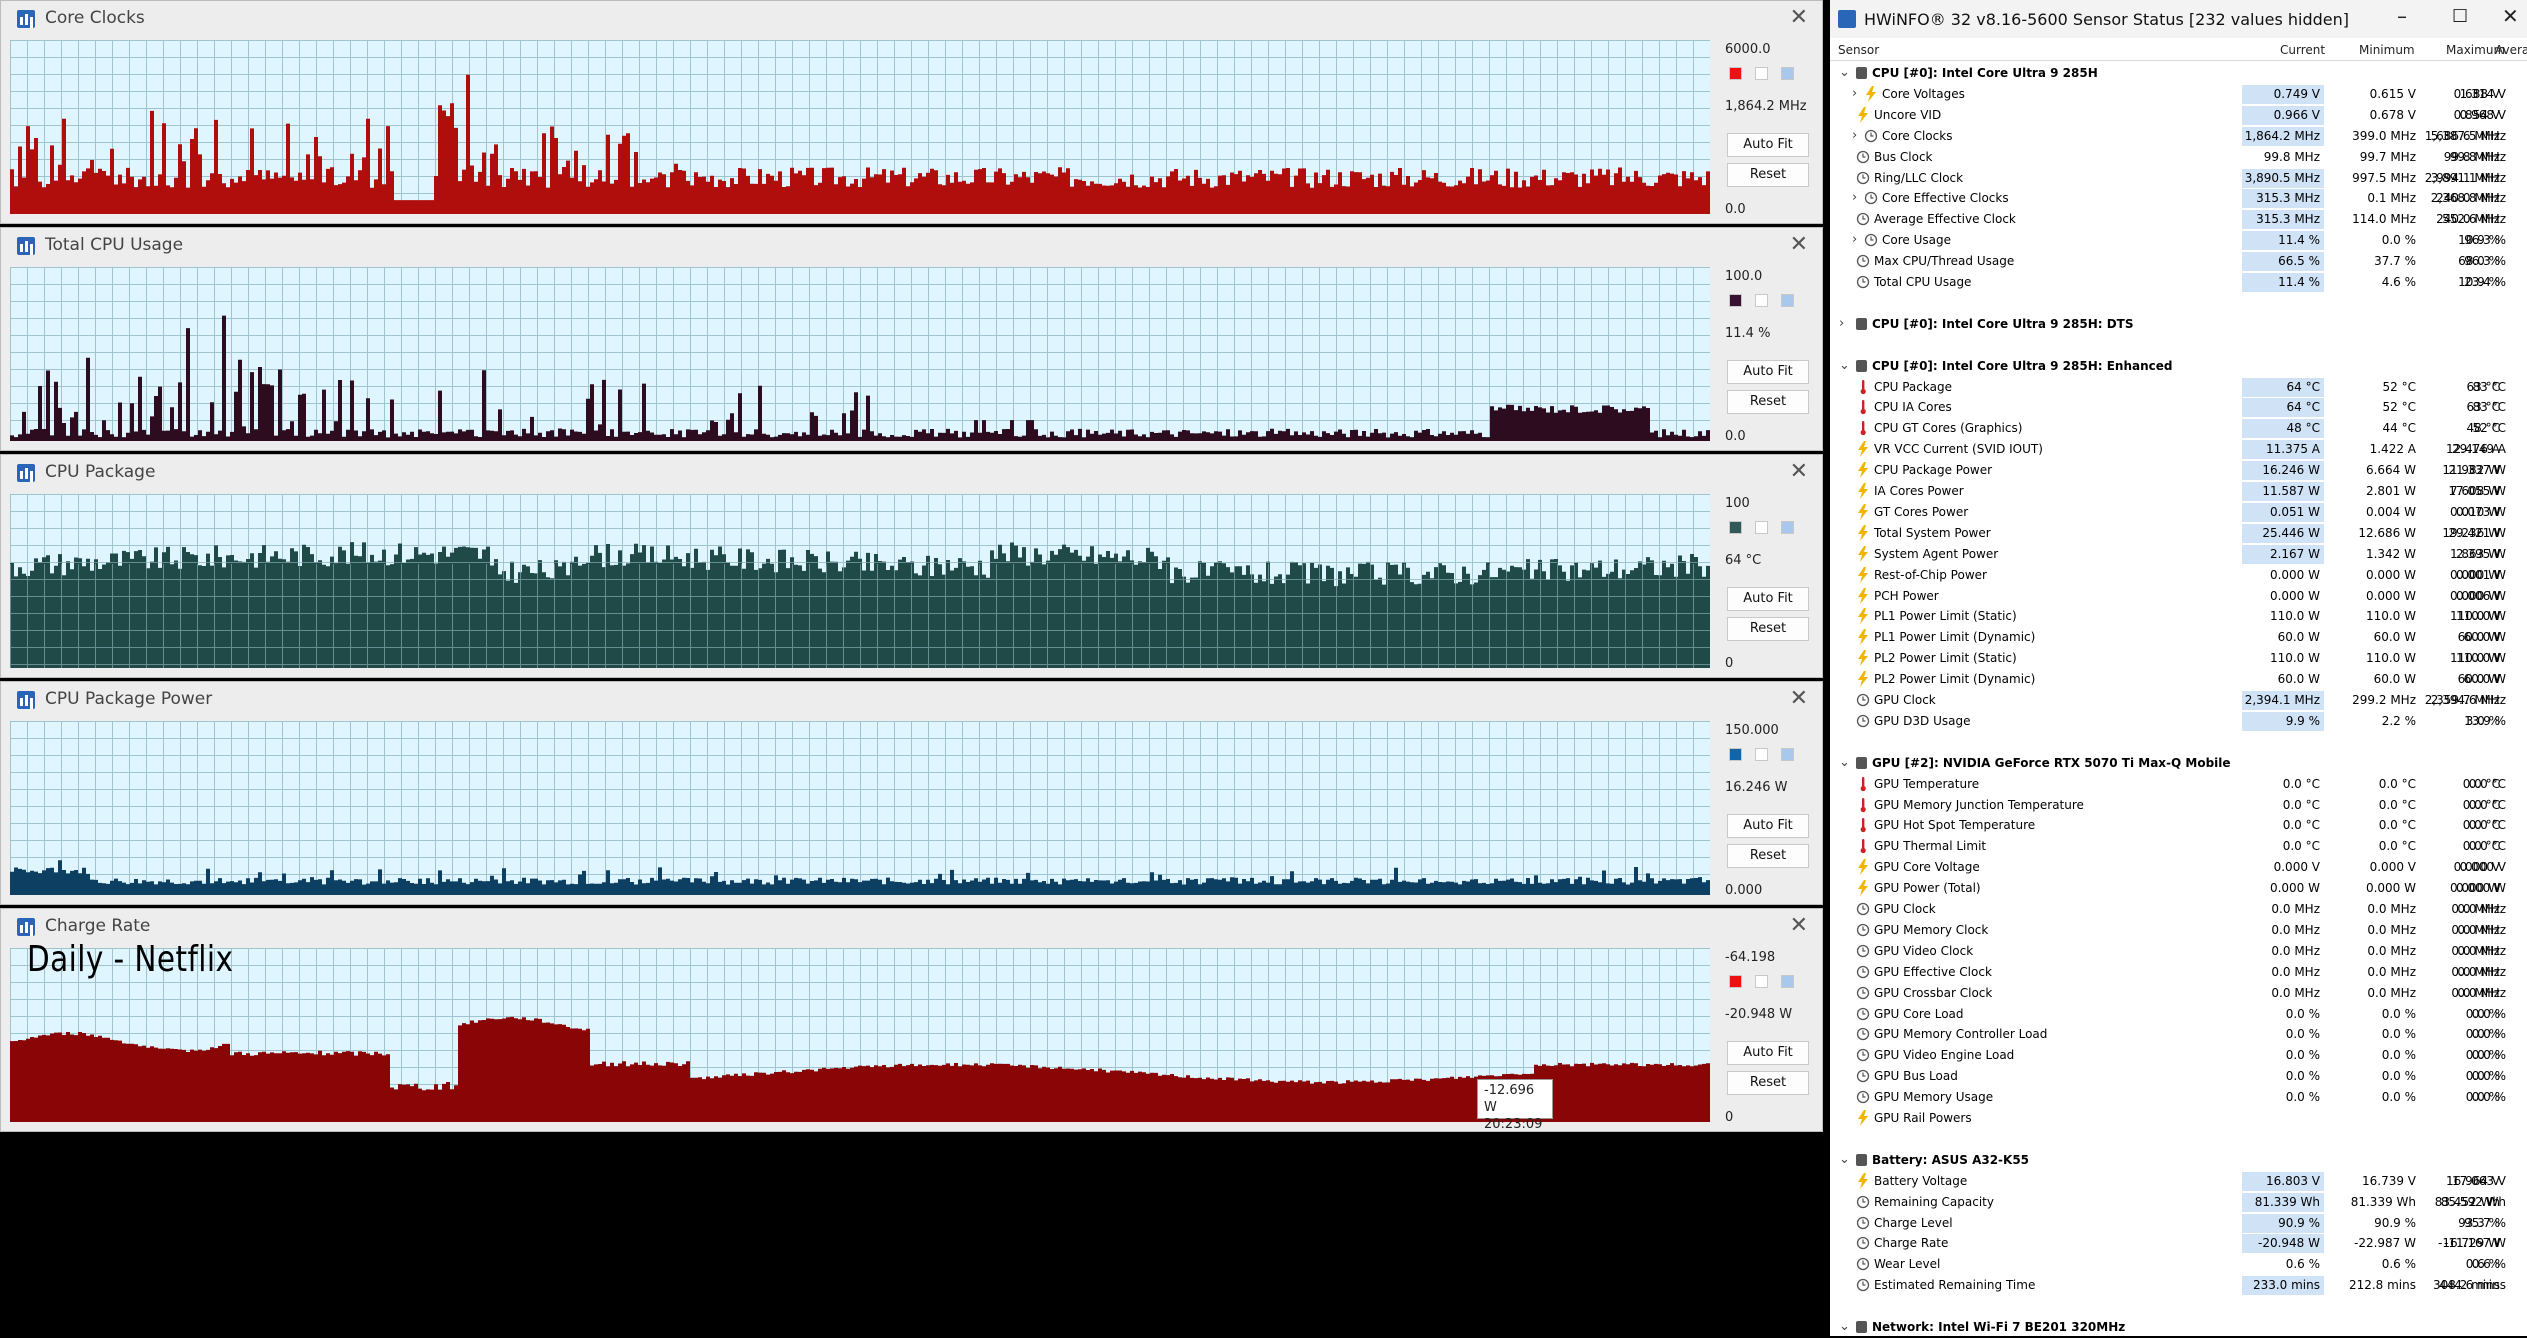 This screenshot has width=2527, height=1338. I want to click on column-current: Current, so click(2302, 50).